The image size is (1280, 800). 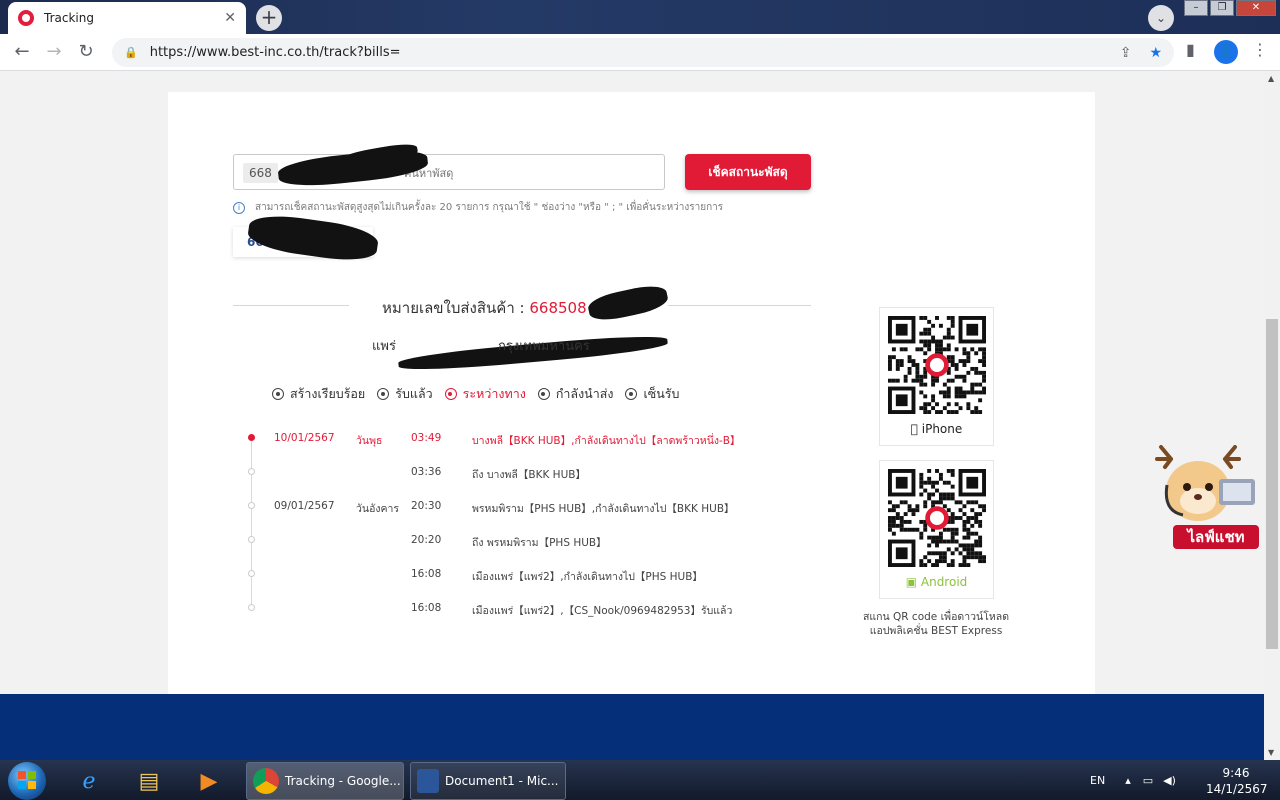 I want to click on ios-label:  iPhone, so click(x=936, y=429).